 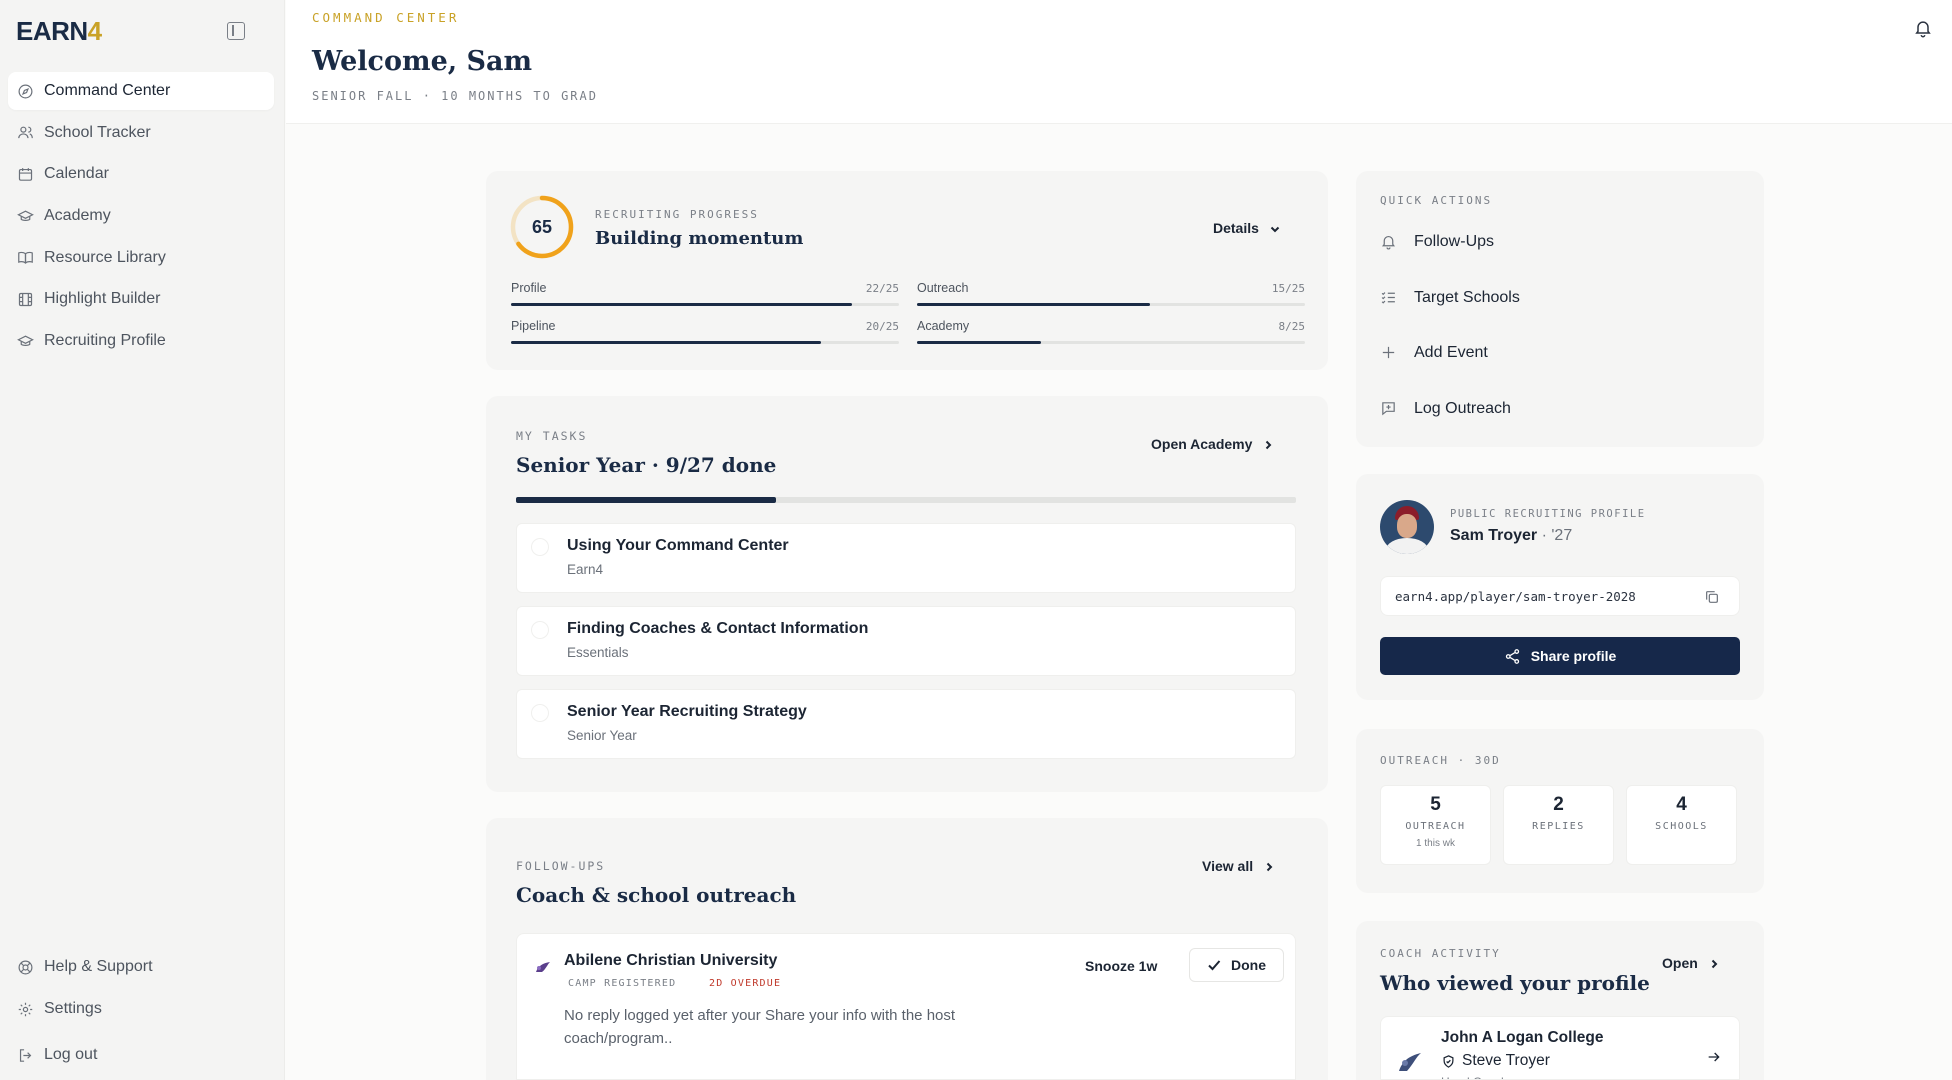 I want to click on sidebar-item-school-tracker: School Tracker, so click(x=141, y=133).